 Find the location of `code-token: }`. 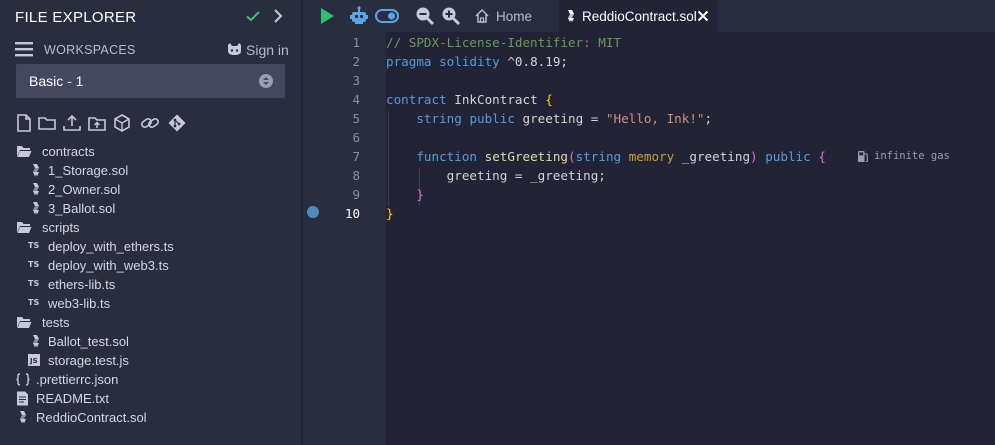

code-token: } is located at coordinates (420, 194).